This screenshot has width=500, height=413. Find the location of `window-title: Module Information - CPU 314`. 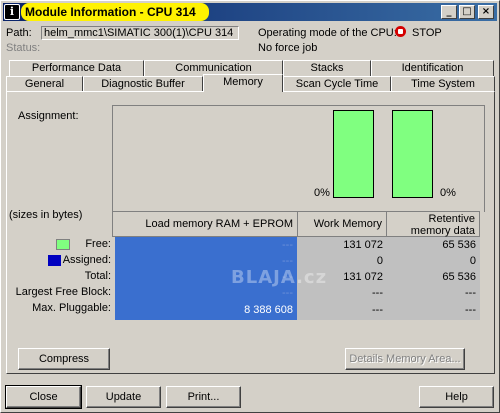

window-title: Module Information - CPU 314 is located at coordinates (115, 12).